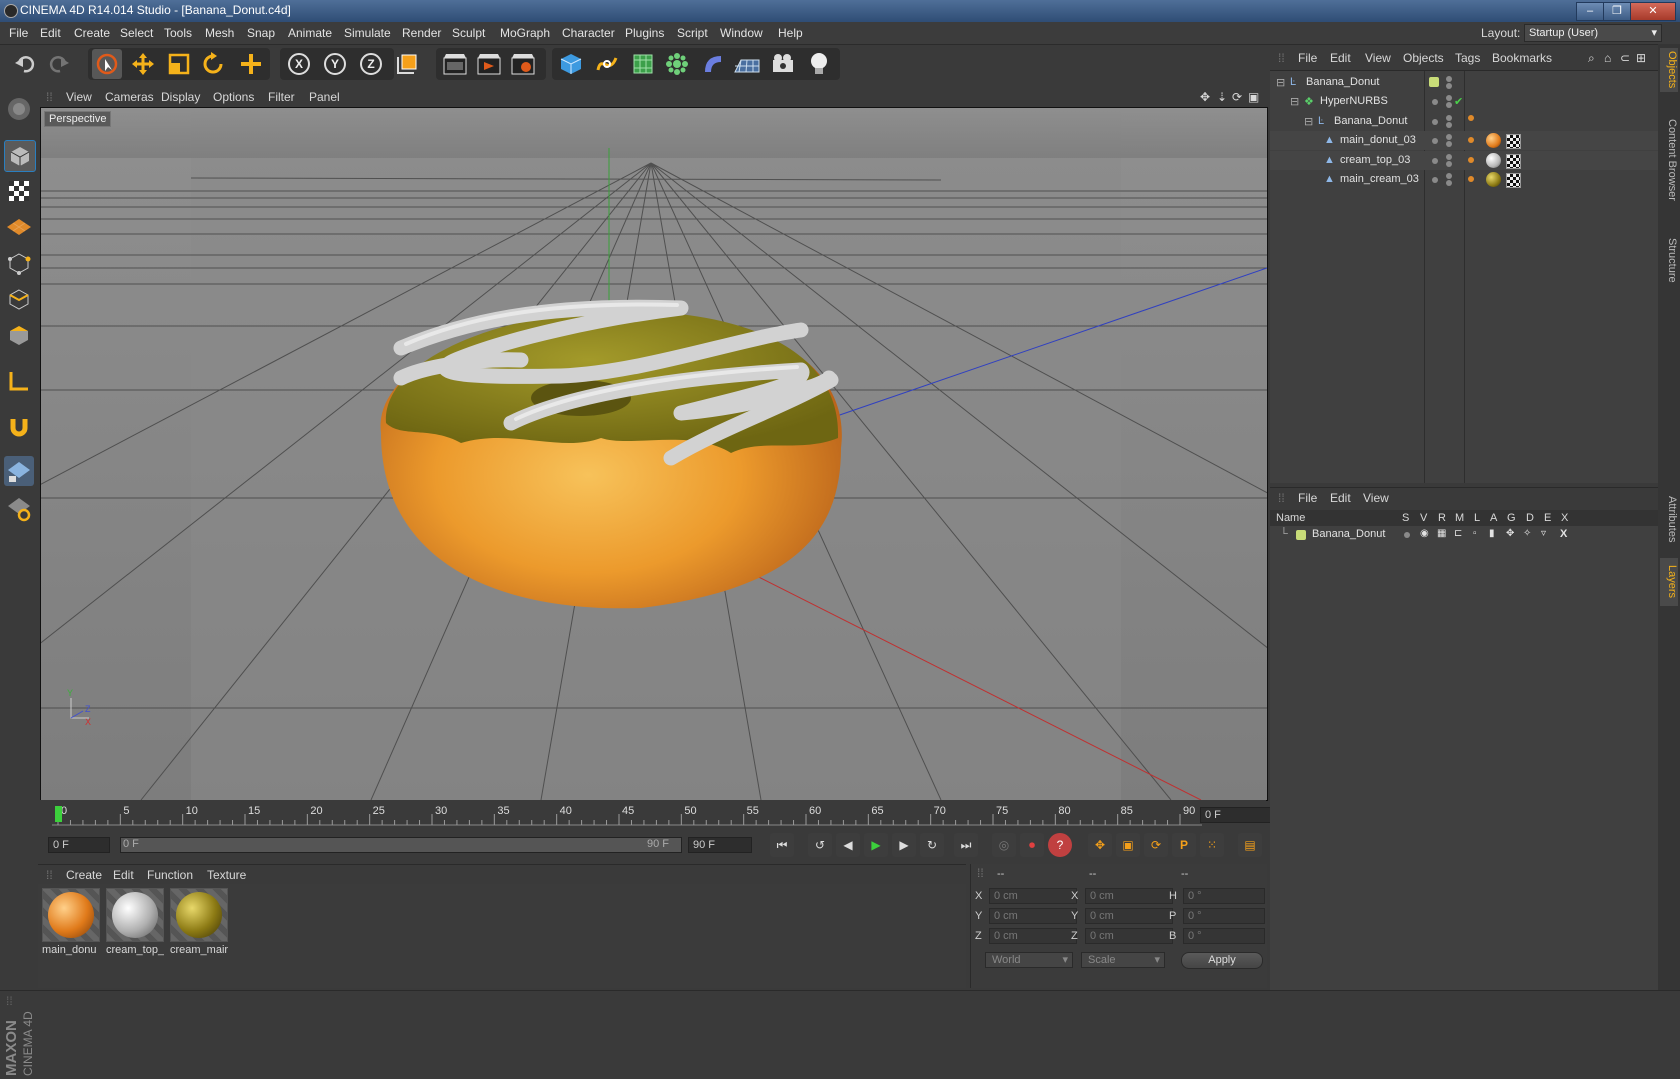 The image size is (1680, 1079). What do you see at coordinates (1607, 58) in the screenshot?
I see `home-icon: ⌂` at bounding box center [1607, 58].